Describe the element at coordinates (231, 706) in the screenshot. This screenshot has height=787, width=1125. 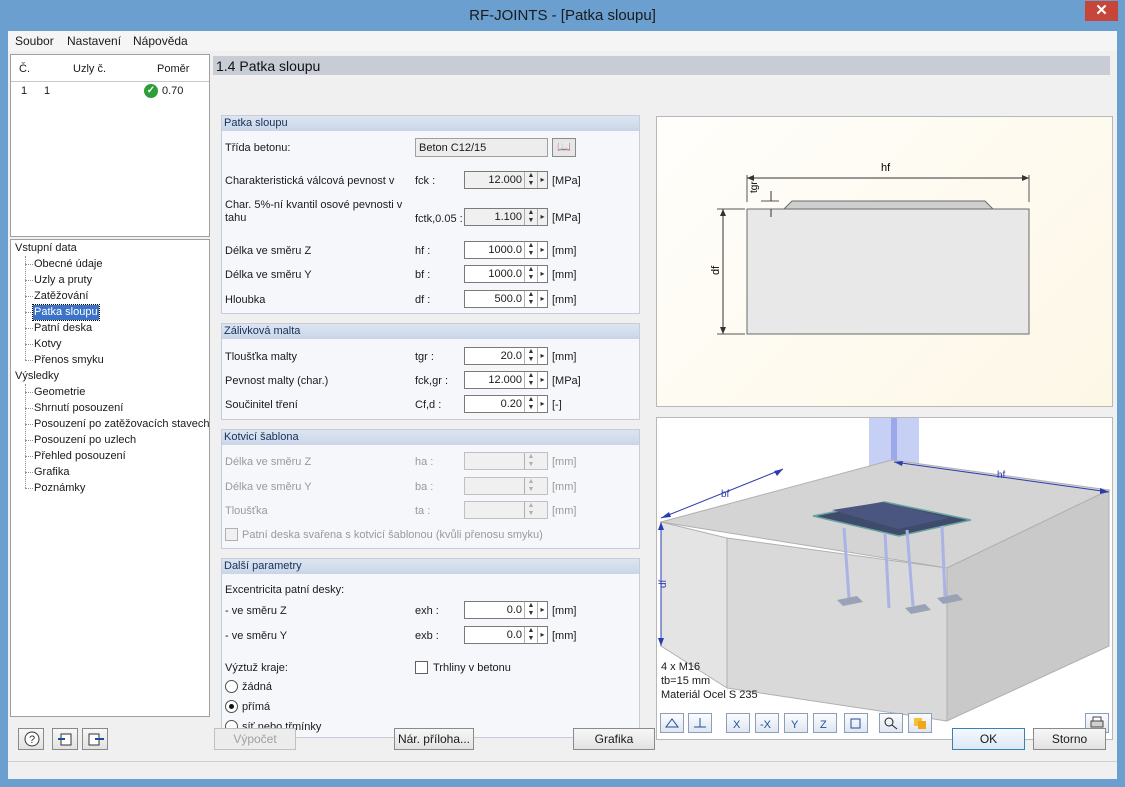
I see `radio-edge-straight` at that location.